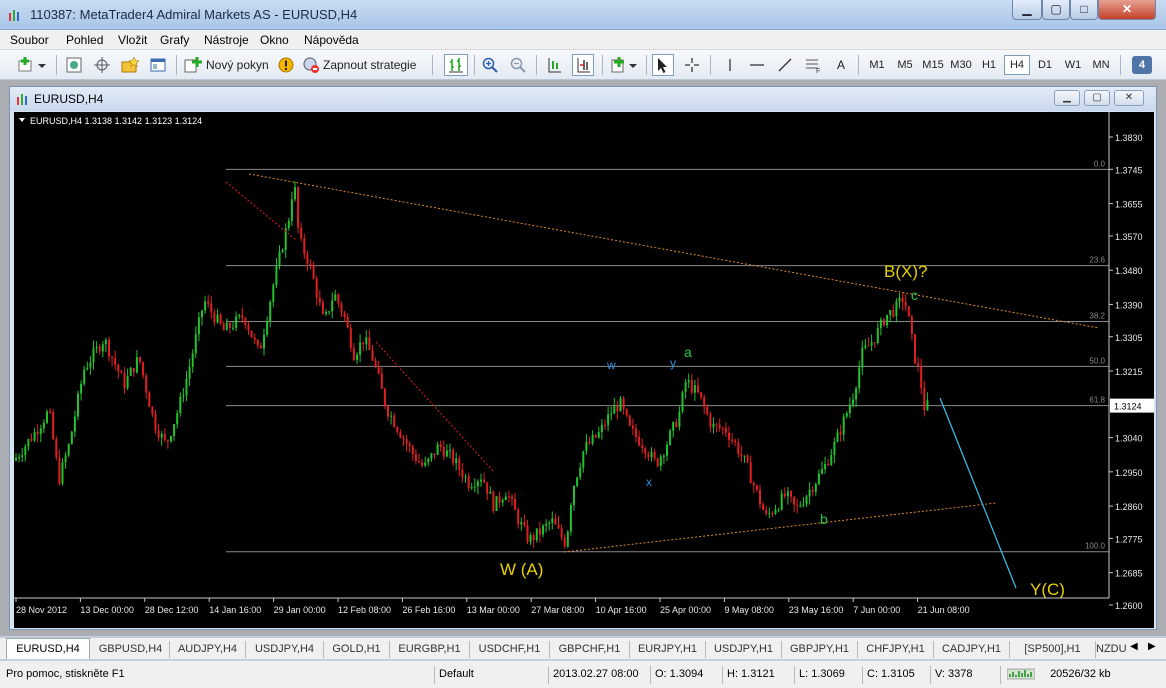 Image resolution: width=1166 pixels, height=688 pixels. I want to click on price-axis, so click(1131, 355).